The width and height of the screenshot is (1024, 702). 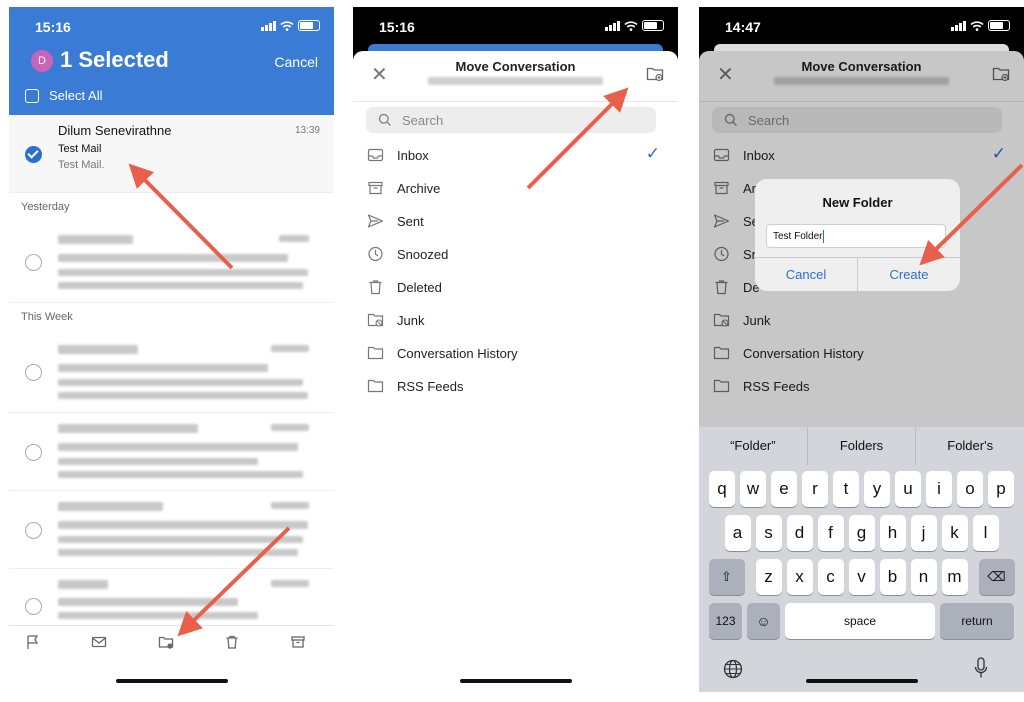 What do you see at coordinates (33, 154) in the screenshot?
I see `selected-check-icon` at bounding box center [33, 154].